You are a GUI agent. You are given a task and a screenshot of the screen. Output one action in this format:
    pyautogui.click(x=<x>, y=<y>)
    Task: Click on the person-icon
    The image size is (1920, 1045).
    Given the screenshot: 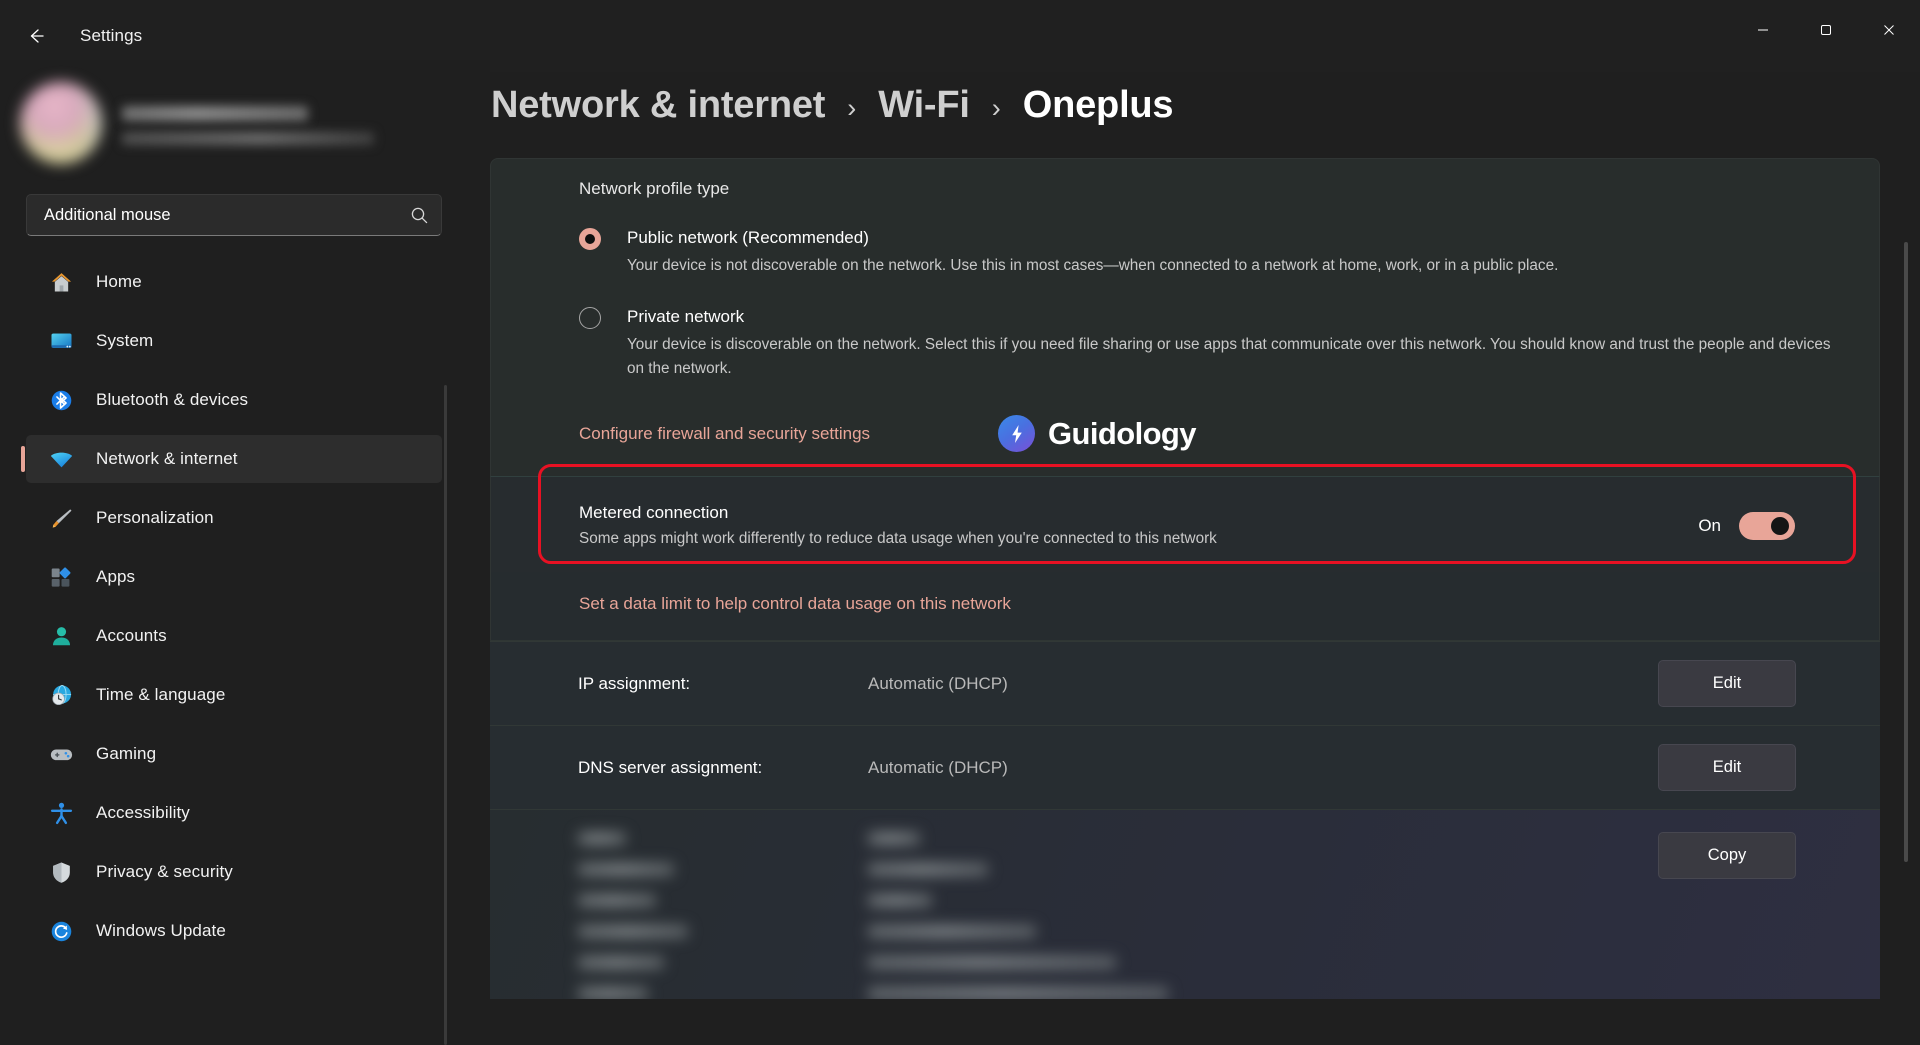 What is the action you would take?
    pyautogui.click(x=61, y=636)
    